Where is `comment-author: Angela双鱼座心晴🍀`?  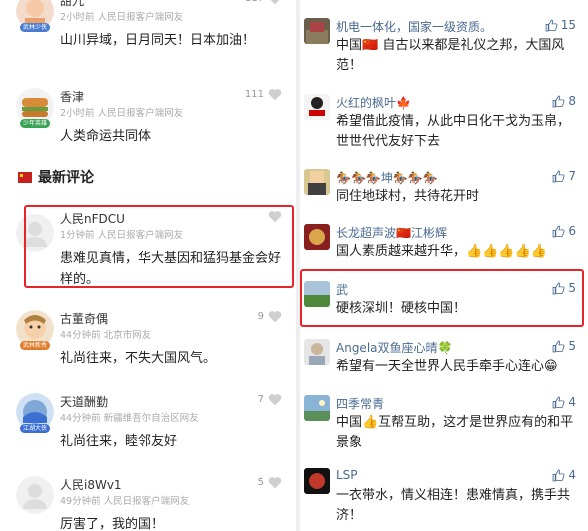
comment-author: Angela双鱼座心晴🍀 is located at coordinates (394, 347).